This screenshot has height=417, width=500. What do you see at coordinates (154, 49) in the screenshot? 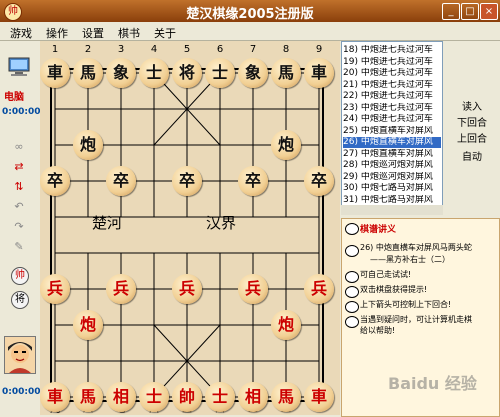
I see `file-label-top: 4` at bounding box center [154, 49].